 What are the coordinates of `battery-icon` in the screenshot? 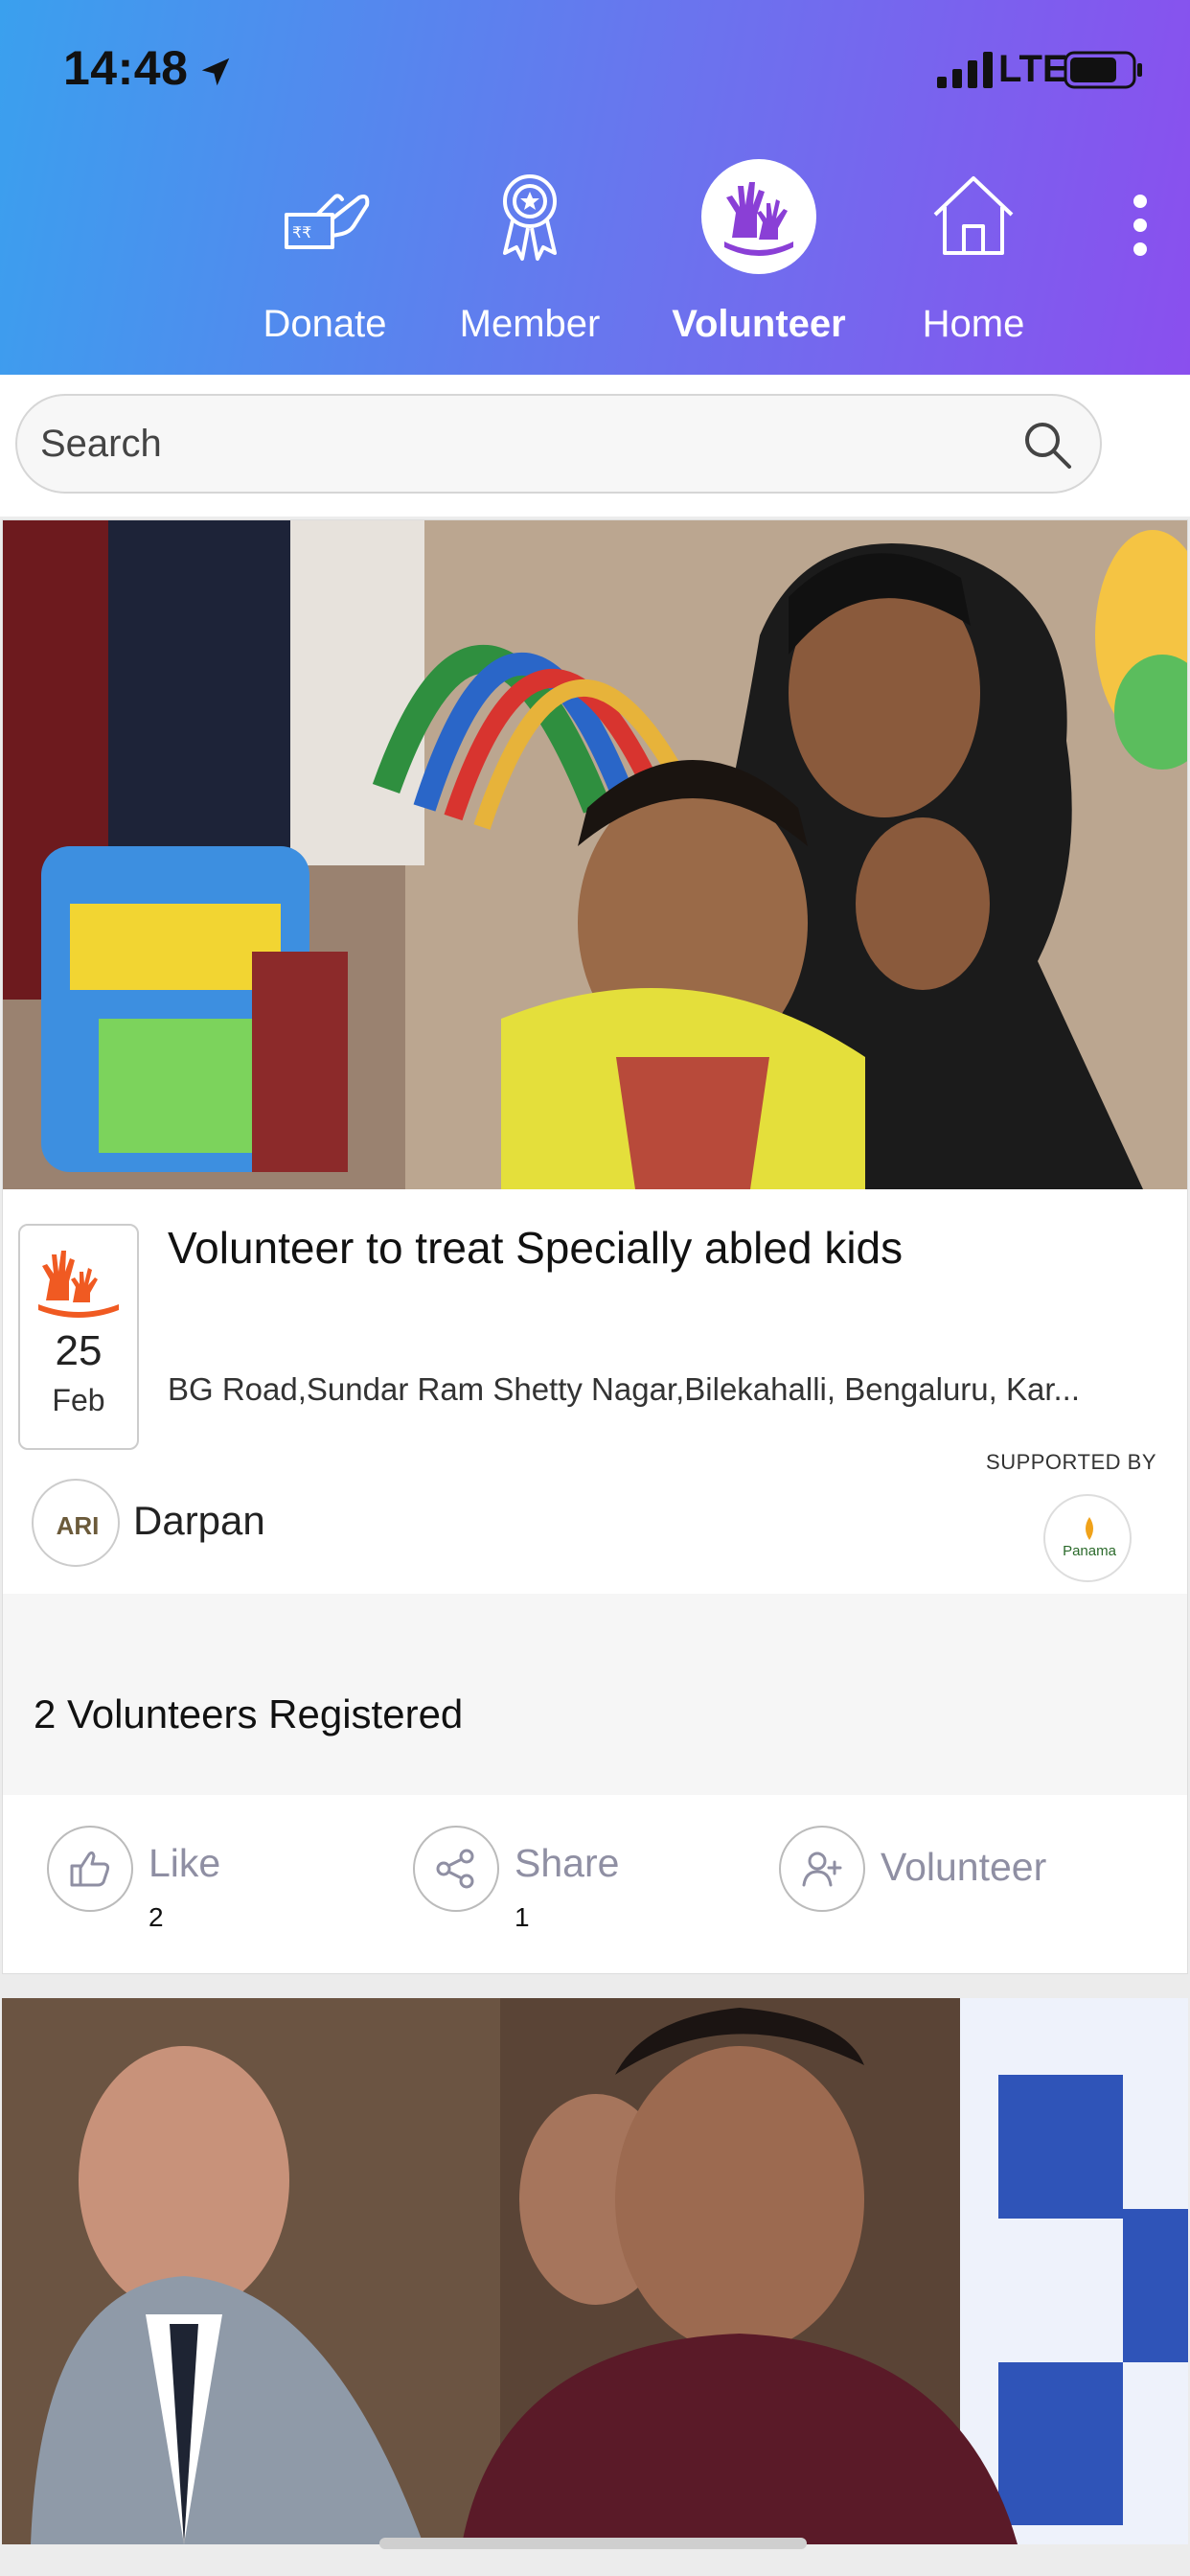 It's located at (1103, 70).